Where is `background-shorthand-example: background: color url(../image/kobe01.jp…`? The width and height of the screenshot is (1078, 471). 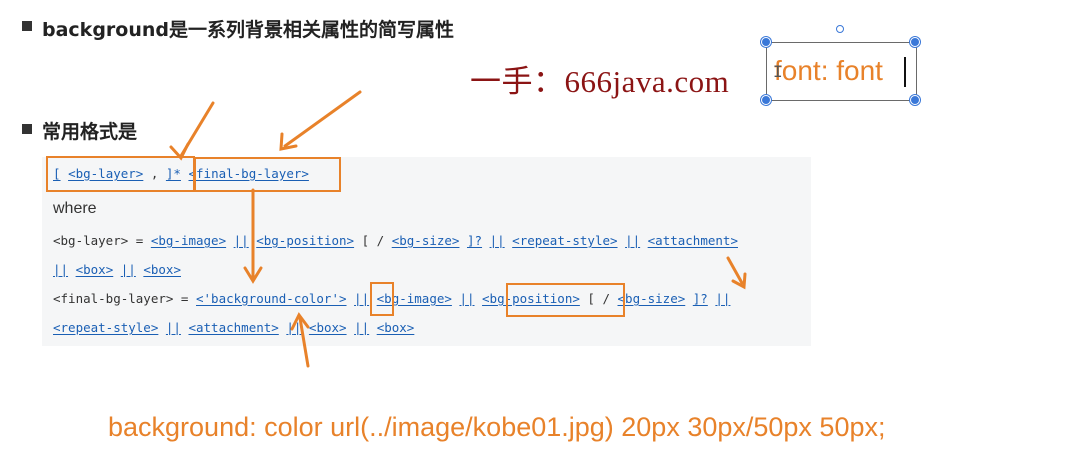 background-shorthand-example: background: color url(../image/kobe01.jp… is located at coordinates (497, 427).